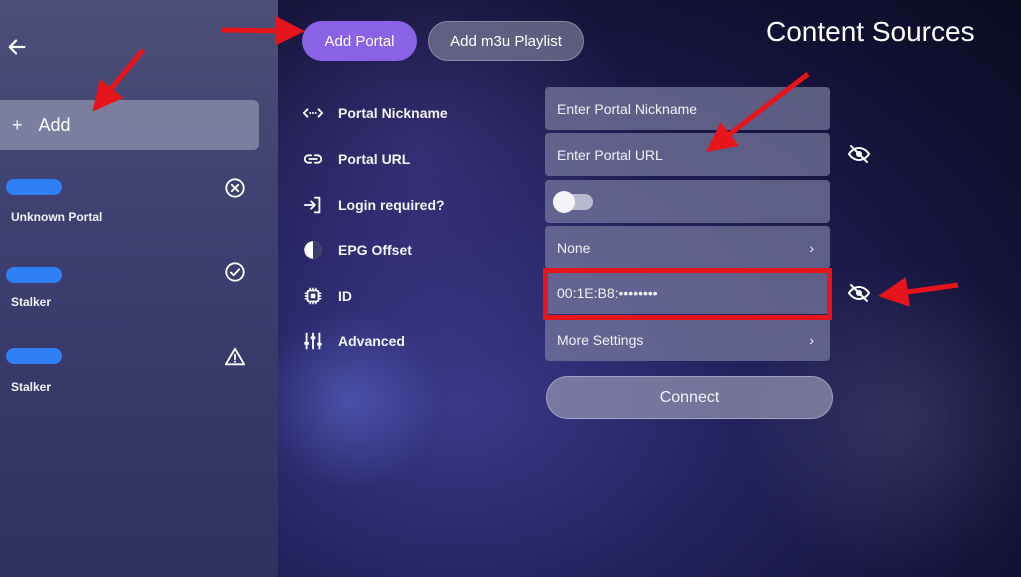 This screenshot has height=577, width=1021. Describe the element at coordinates (870, 31) in the screenshot. I see `page-title: Content Sources` at that location.